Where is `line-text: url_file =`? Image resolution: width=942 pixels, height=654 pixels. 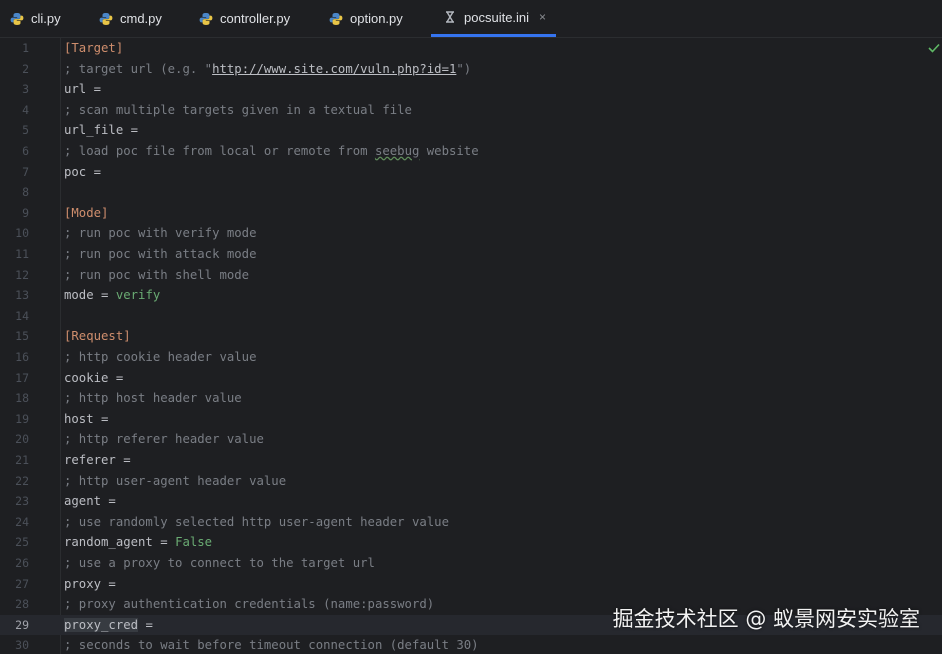
line-text: url_file = is located at coordinates (101, 130).